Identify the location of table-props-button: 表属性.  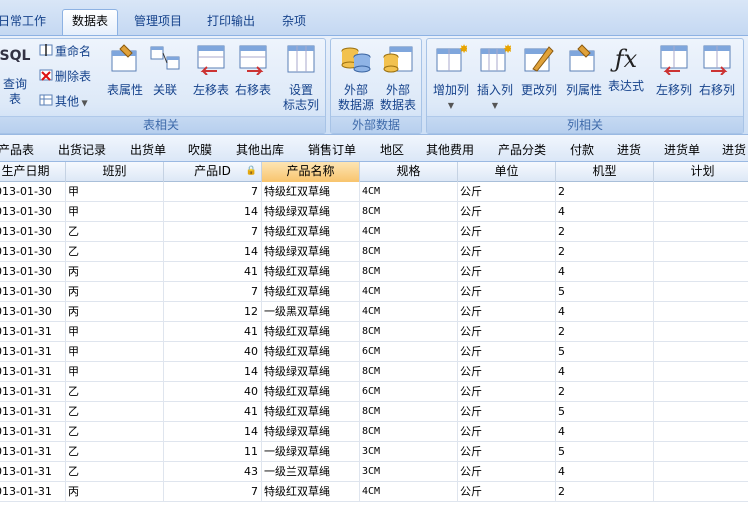
(125, 70).